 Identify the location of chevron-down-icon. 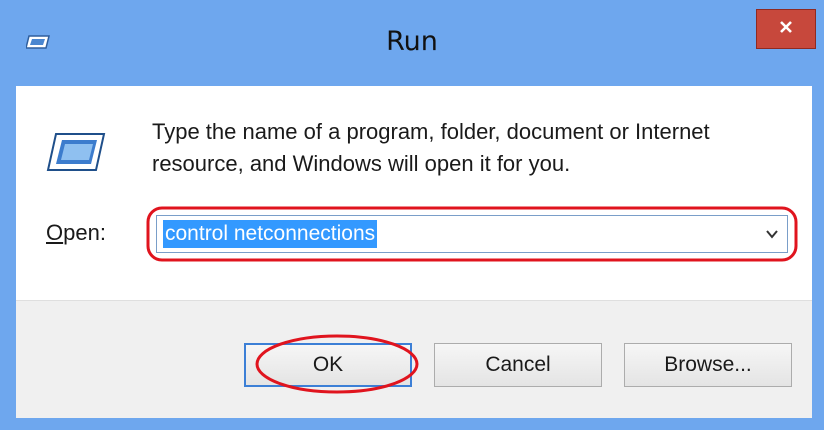
(772, 234).